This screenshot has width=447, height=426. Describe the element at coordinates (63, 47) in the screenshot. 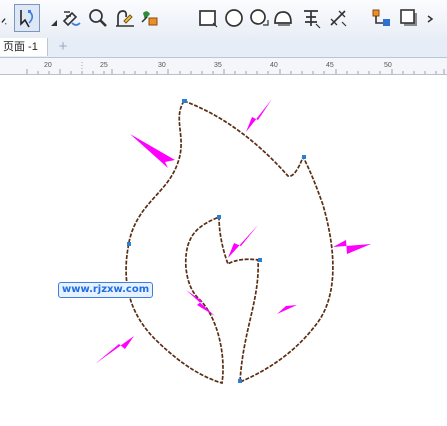

I see `add-page-icon: +` at that location.